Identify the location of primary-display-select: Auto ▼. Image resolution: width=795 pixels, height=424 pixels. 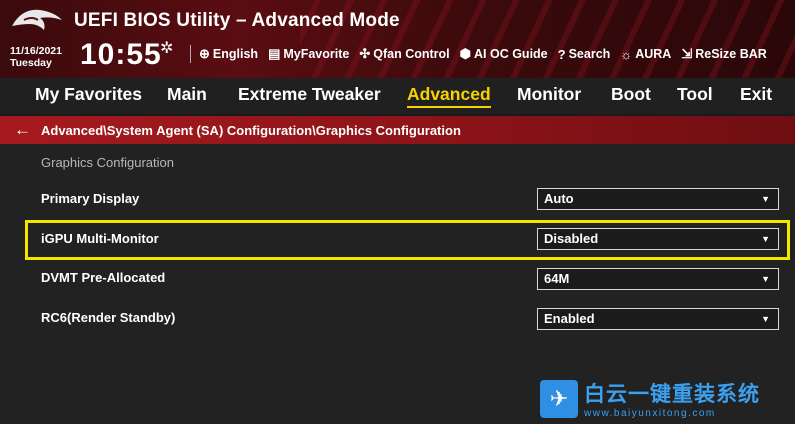
(658, 199).